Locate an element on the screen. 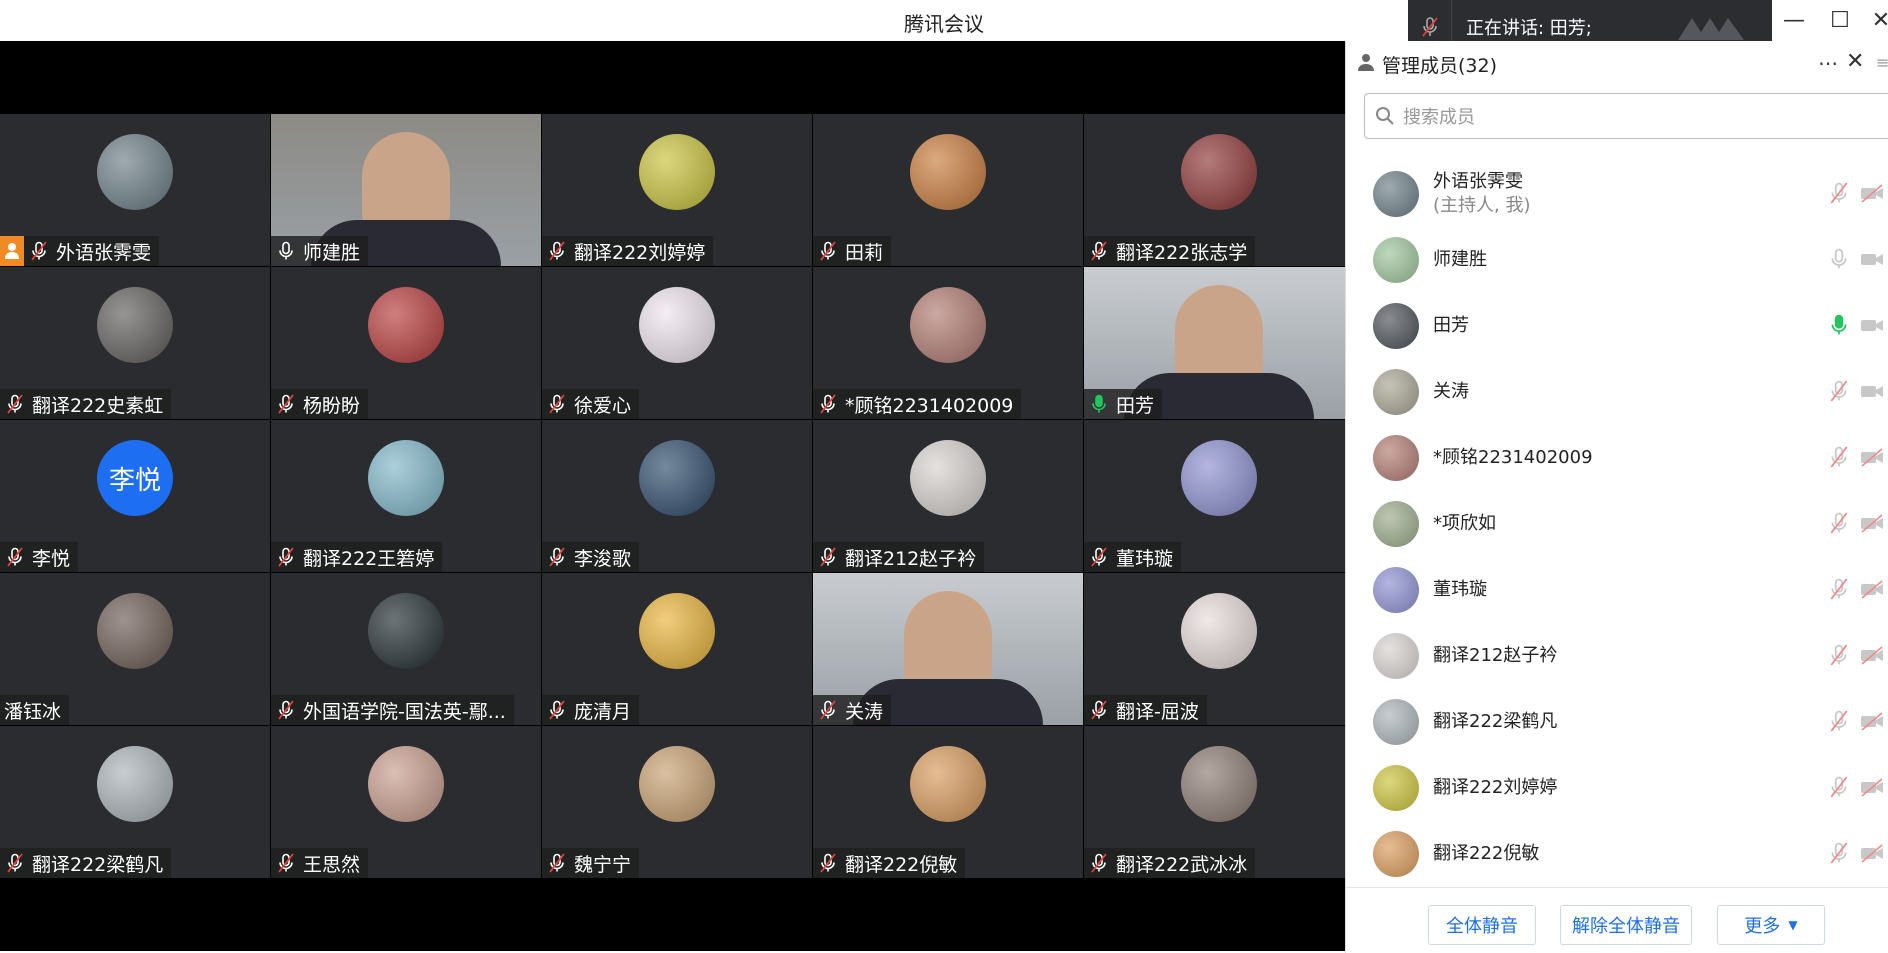 The image size is (1888, 953). member-row: 田芳 is located at coordinates (1617, 326).